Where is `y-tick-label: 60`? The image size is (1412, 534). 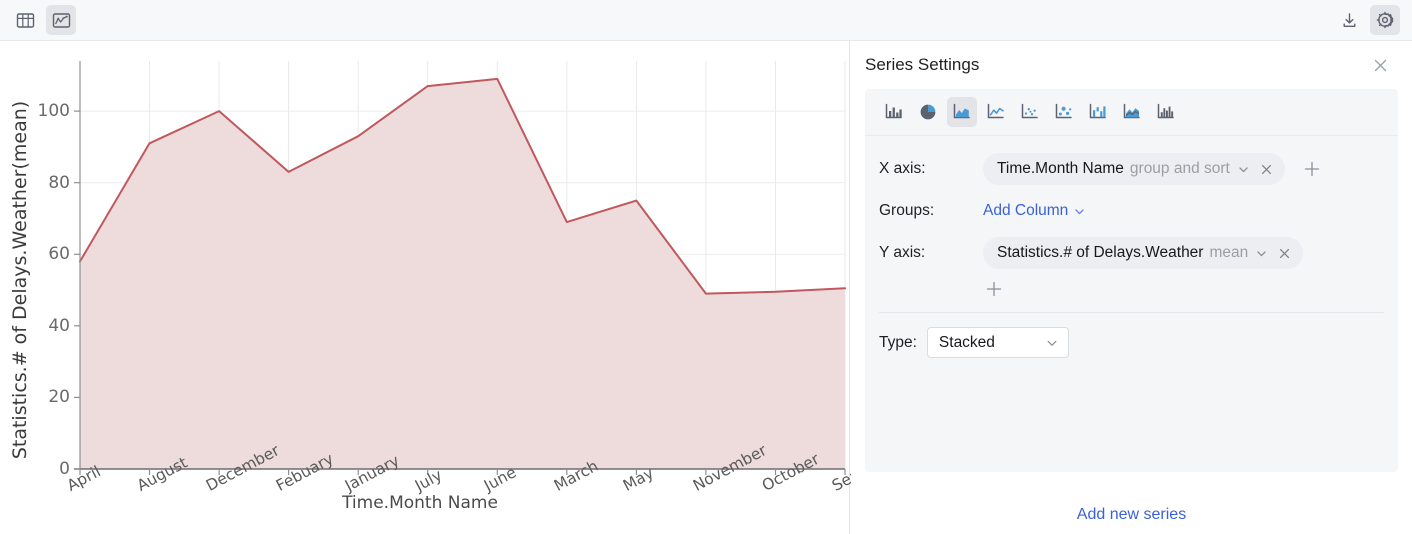
y-tick-label: 60 is located at coordinates (59, 254).